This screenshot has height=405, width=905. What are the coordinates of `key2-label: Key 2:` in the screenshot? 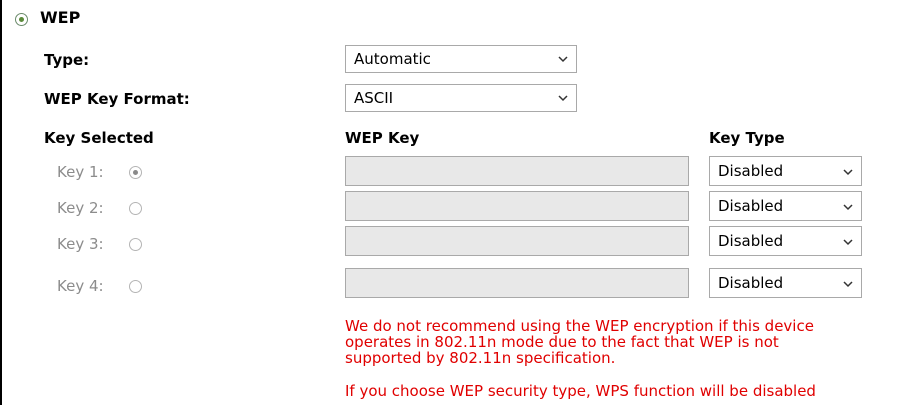 It's located at (80, 208).